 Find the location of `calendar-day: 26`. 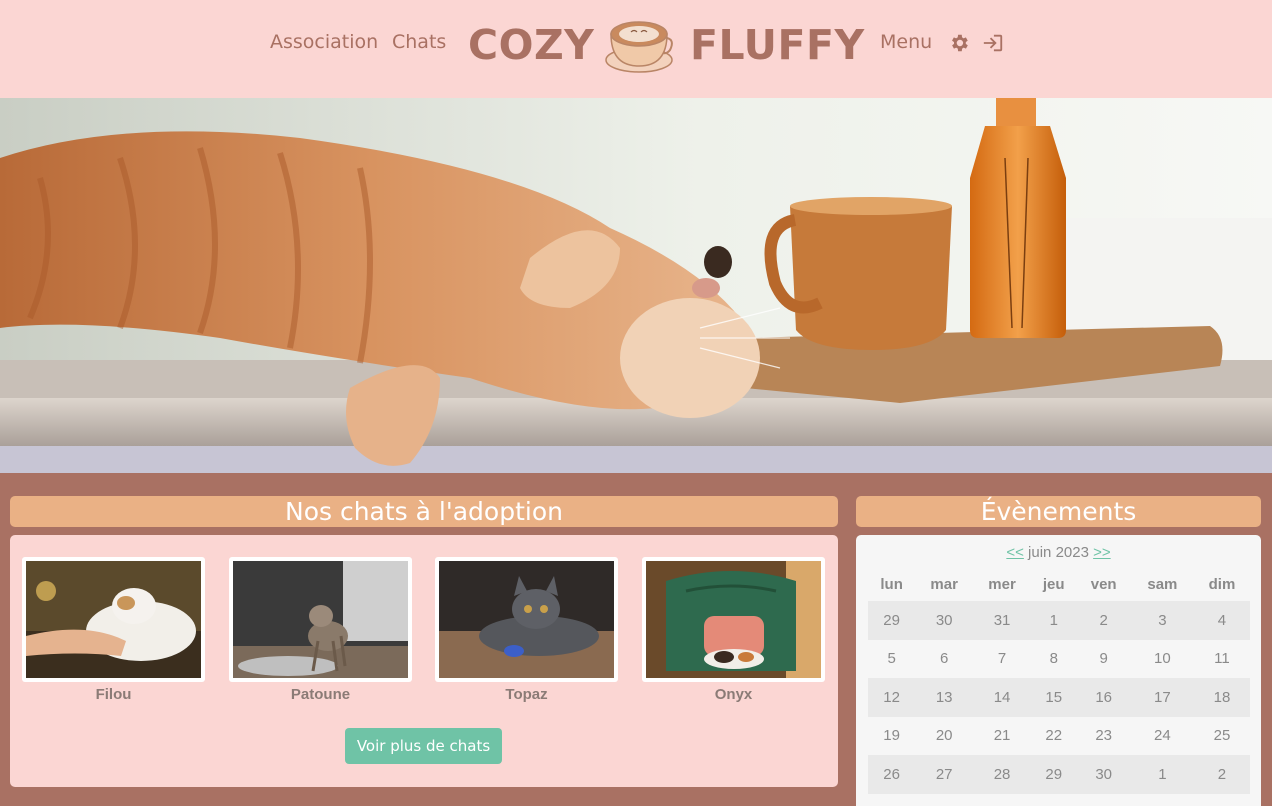

calendar-day: 26 is located at coordinates (892, 774).